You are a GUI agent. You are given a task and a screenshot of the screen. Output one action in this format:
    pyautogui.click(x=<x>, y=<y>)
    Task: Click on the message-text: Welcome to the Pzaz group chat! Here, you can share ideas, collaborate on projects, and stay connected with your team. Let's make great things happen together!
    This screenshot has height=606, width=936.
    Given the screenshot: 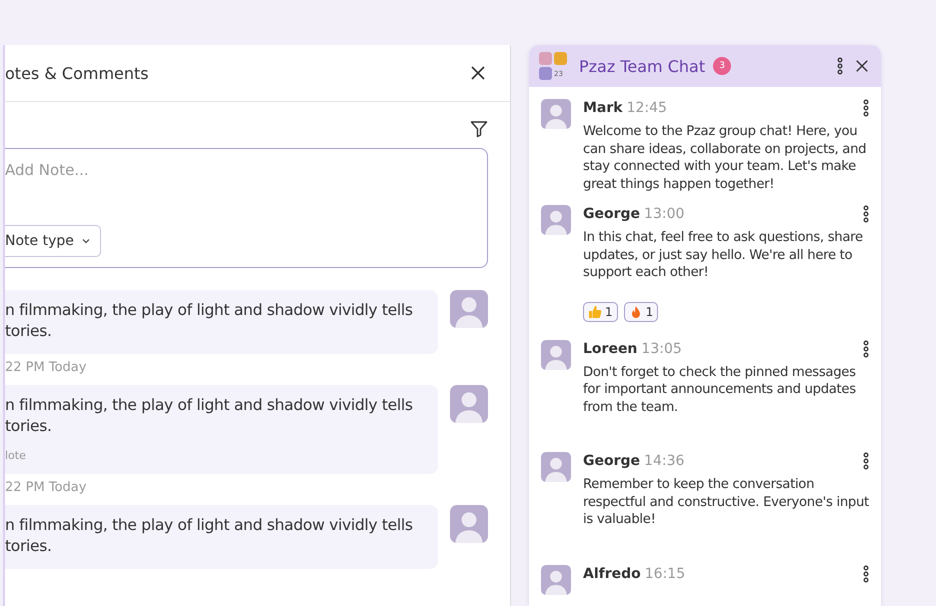 What is the action you would take?
    pyautogui.click(x=725, y=158)
    